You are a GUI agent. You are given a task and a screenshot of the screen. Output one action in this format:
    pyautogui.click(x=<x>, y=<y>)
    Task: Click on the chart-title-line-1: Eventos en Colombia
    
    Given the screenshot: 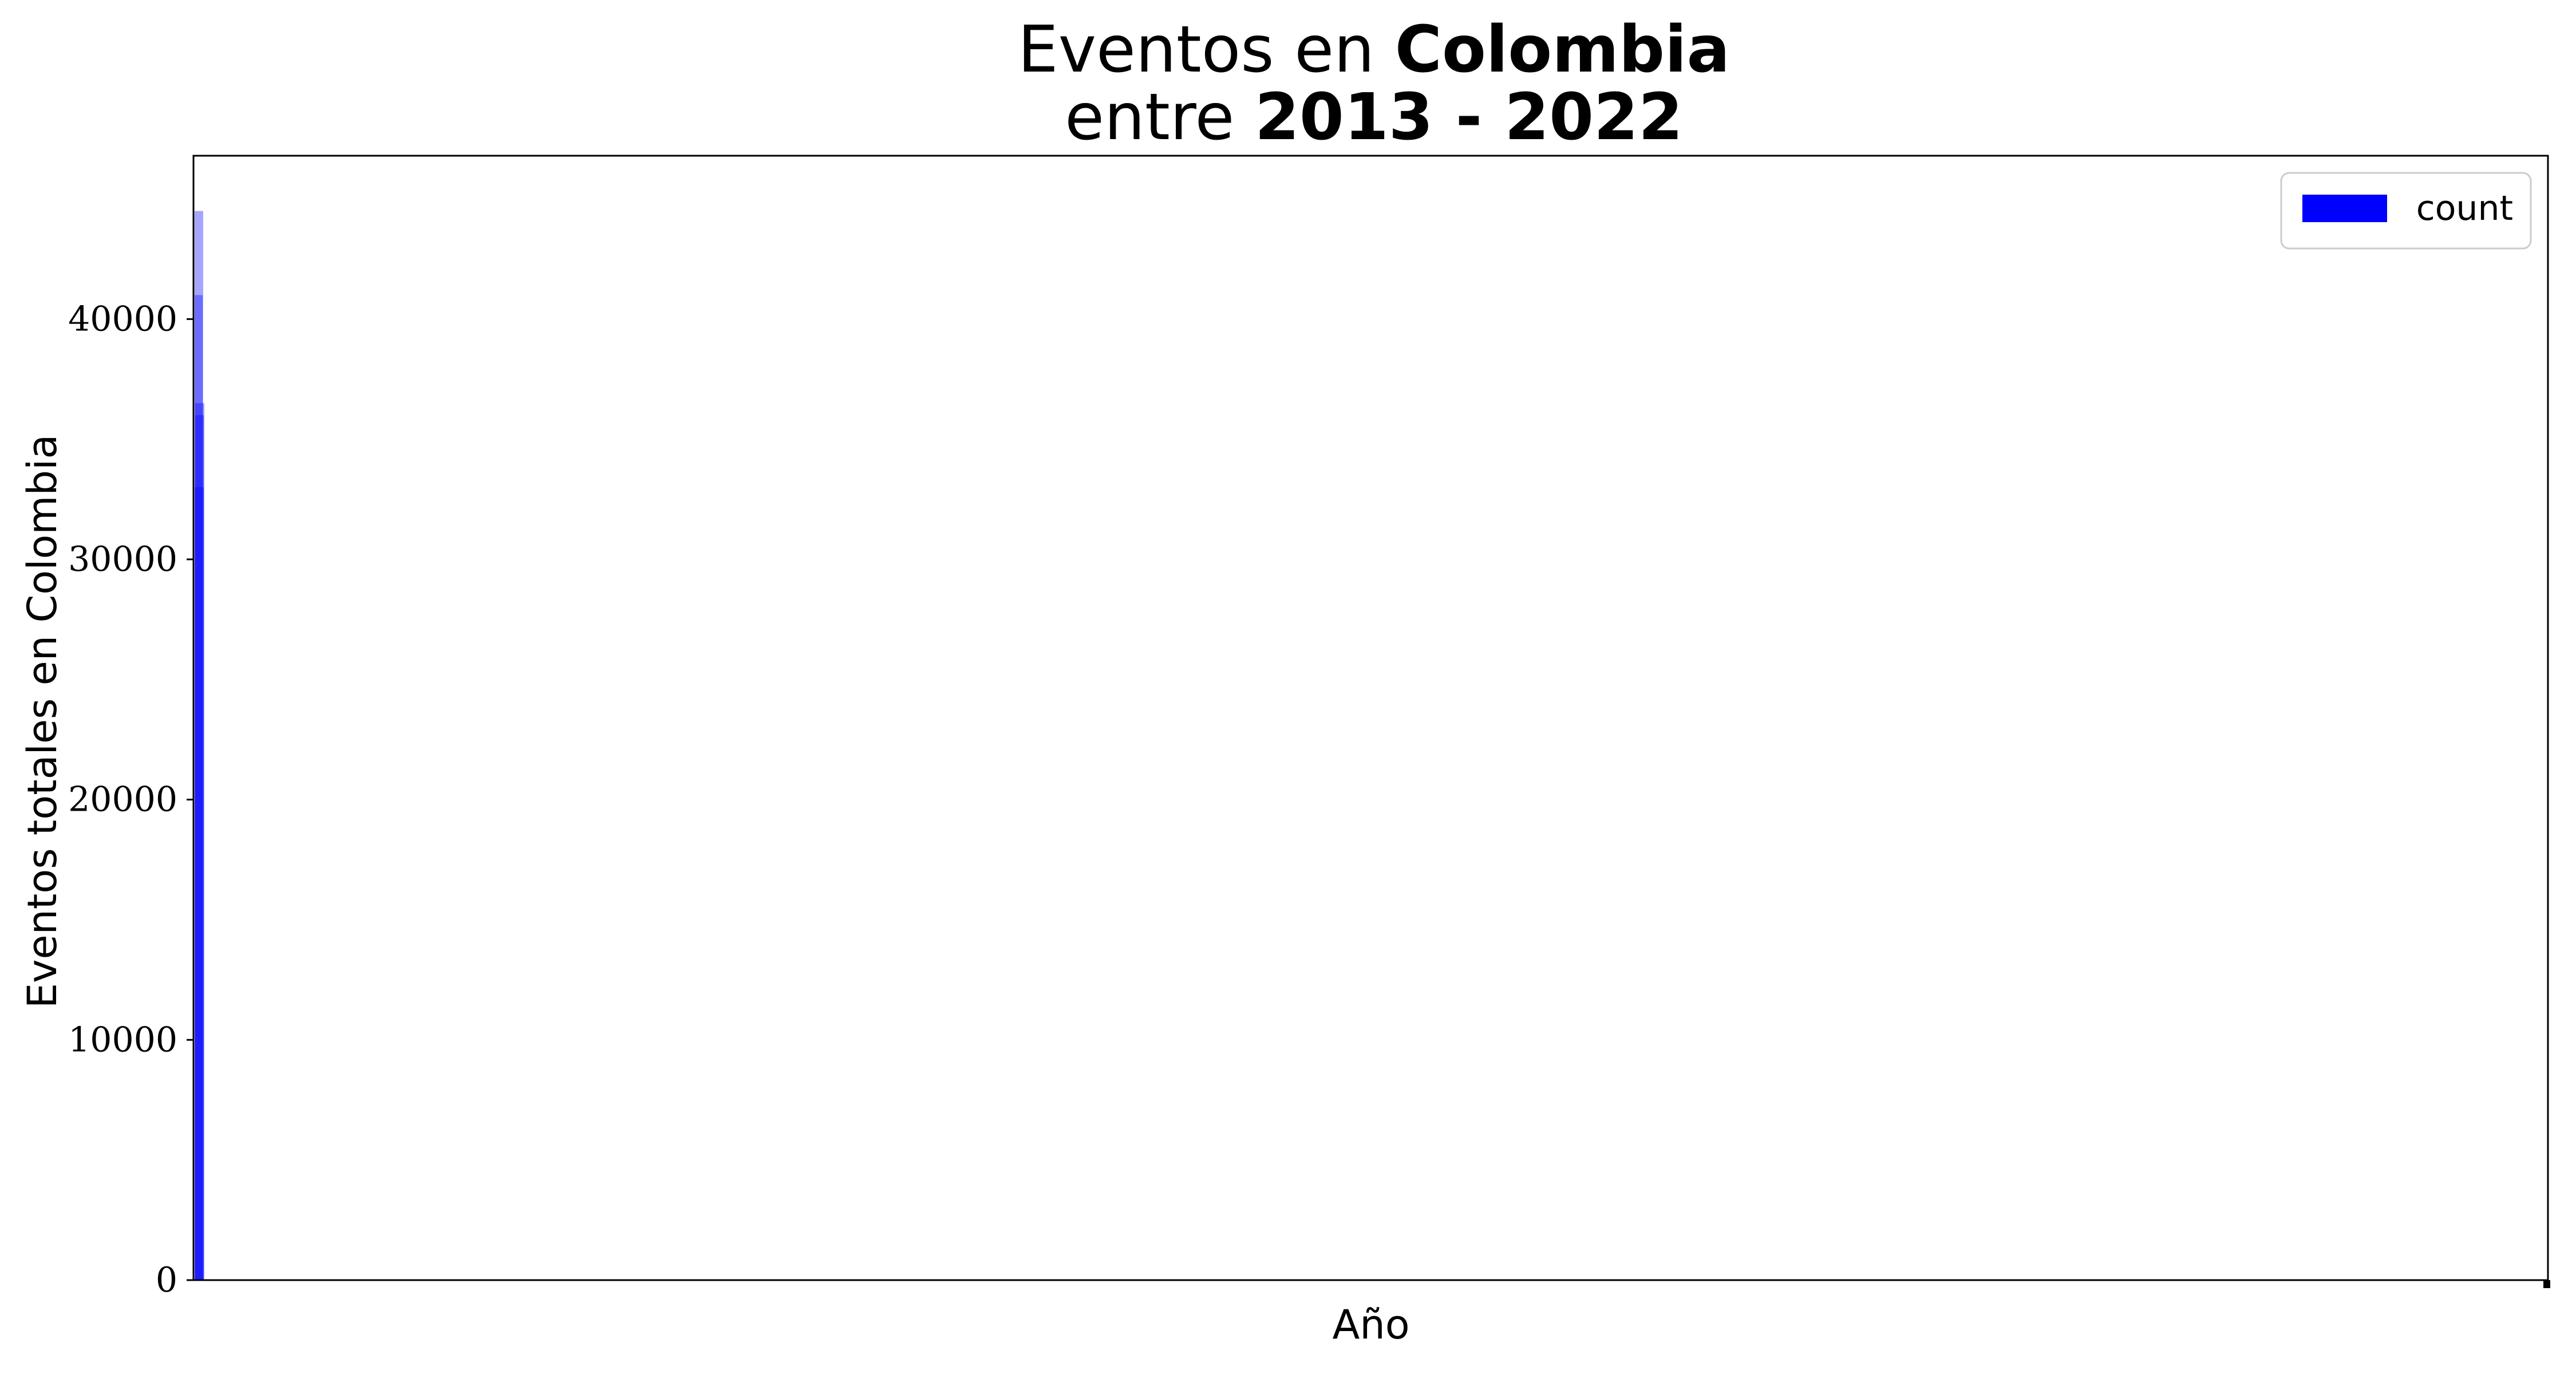 What is the action you would take?
    pyautogui.click(x=1374, y=50)
    